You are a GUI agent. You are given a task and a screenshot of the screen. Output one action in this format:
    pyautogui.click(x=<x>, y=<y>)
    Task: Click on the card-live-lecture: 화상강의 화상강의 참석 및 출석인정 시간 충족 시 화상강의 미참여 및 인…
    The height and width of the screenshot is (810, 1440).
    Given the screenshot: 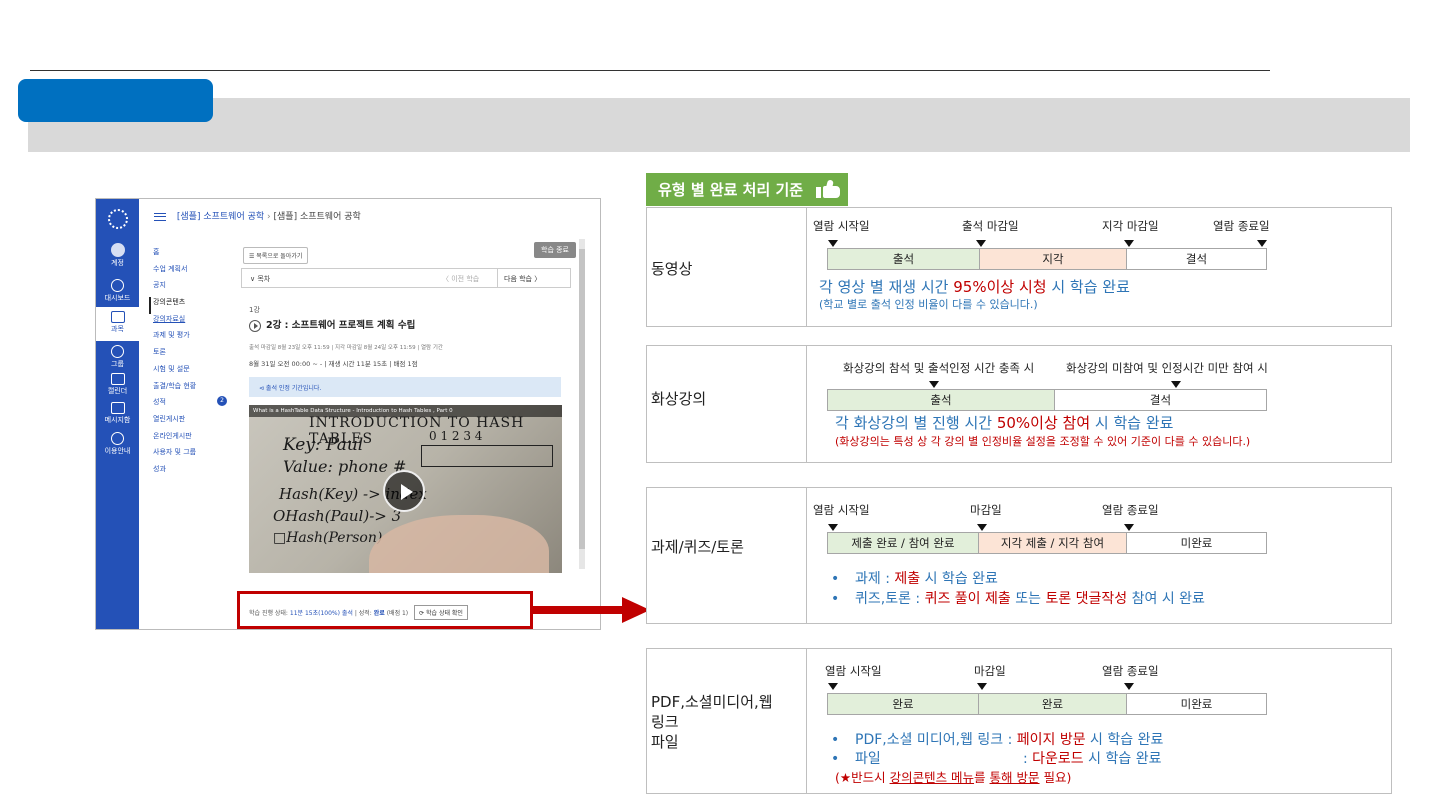 What is the action you would take?
    pyautogui.click(x=1019, y=404)
    